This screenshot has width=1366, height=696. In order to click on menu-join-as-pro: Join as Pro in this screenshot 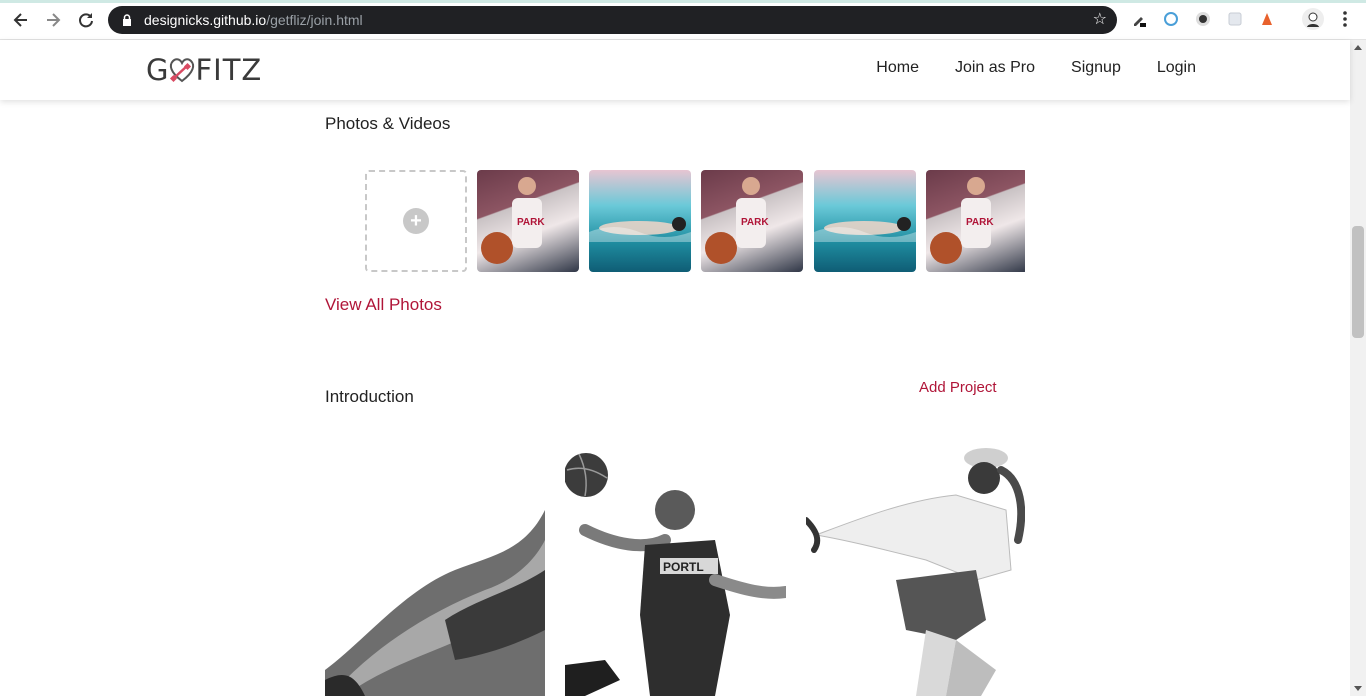, I will do `click(995, 68)`.